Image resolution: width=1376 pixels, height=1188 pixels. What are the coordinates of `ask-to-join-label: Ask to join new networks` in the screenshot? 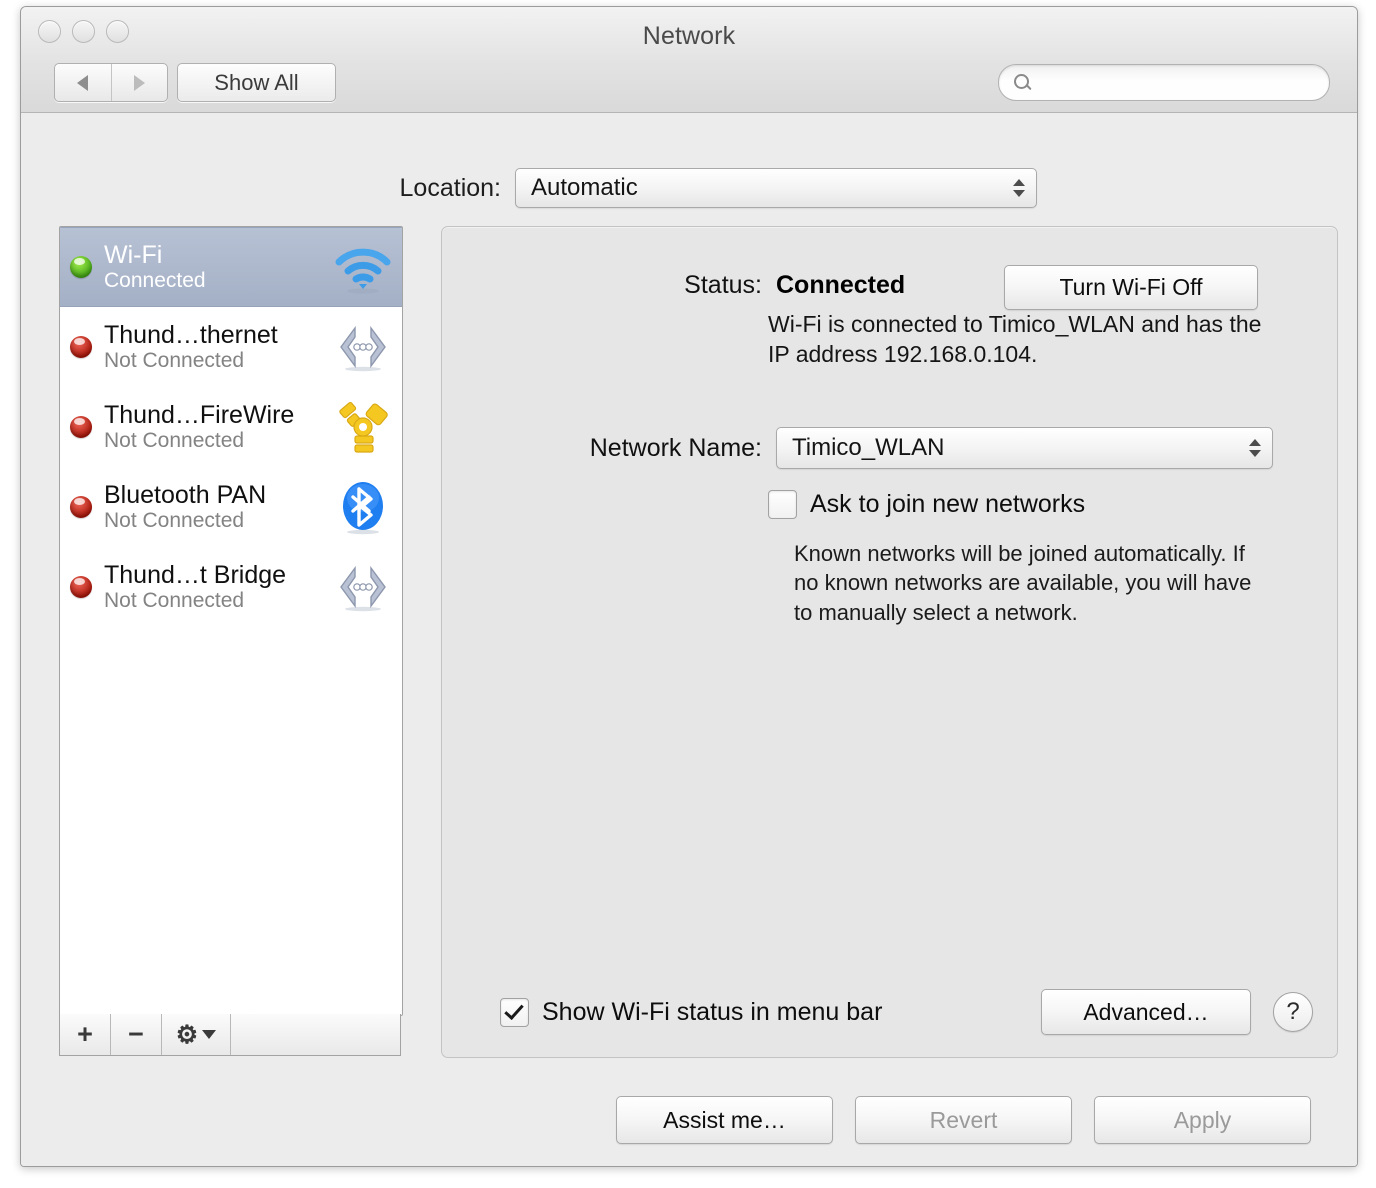 It's located at (948, 504).